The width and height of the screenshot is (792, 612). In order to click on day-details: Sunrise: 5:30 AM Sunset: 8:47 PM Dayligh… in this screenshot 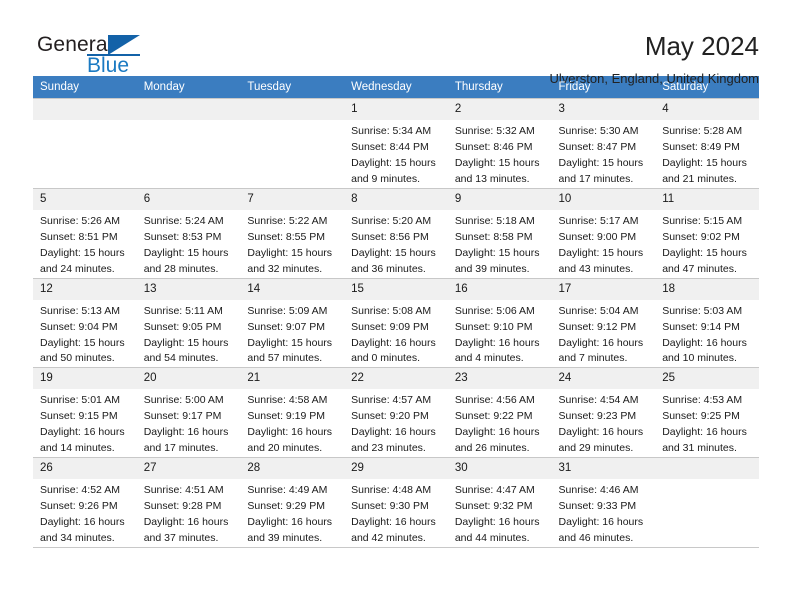, I will do `click(604, 154)`.